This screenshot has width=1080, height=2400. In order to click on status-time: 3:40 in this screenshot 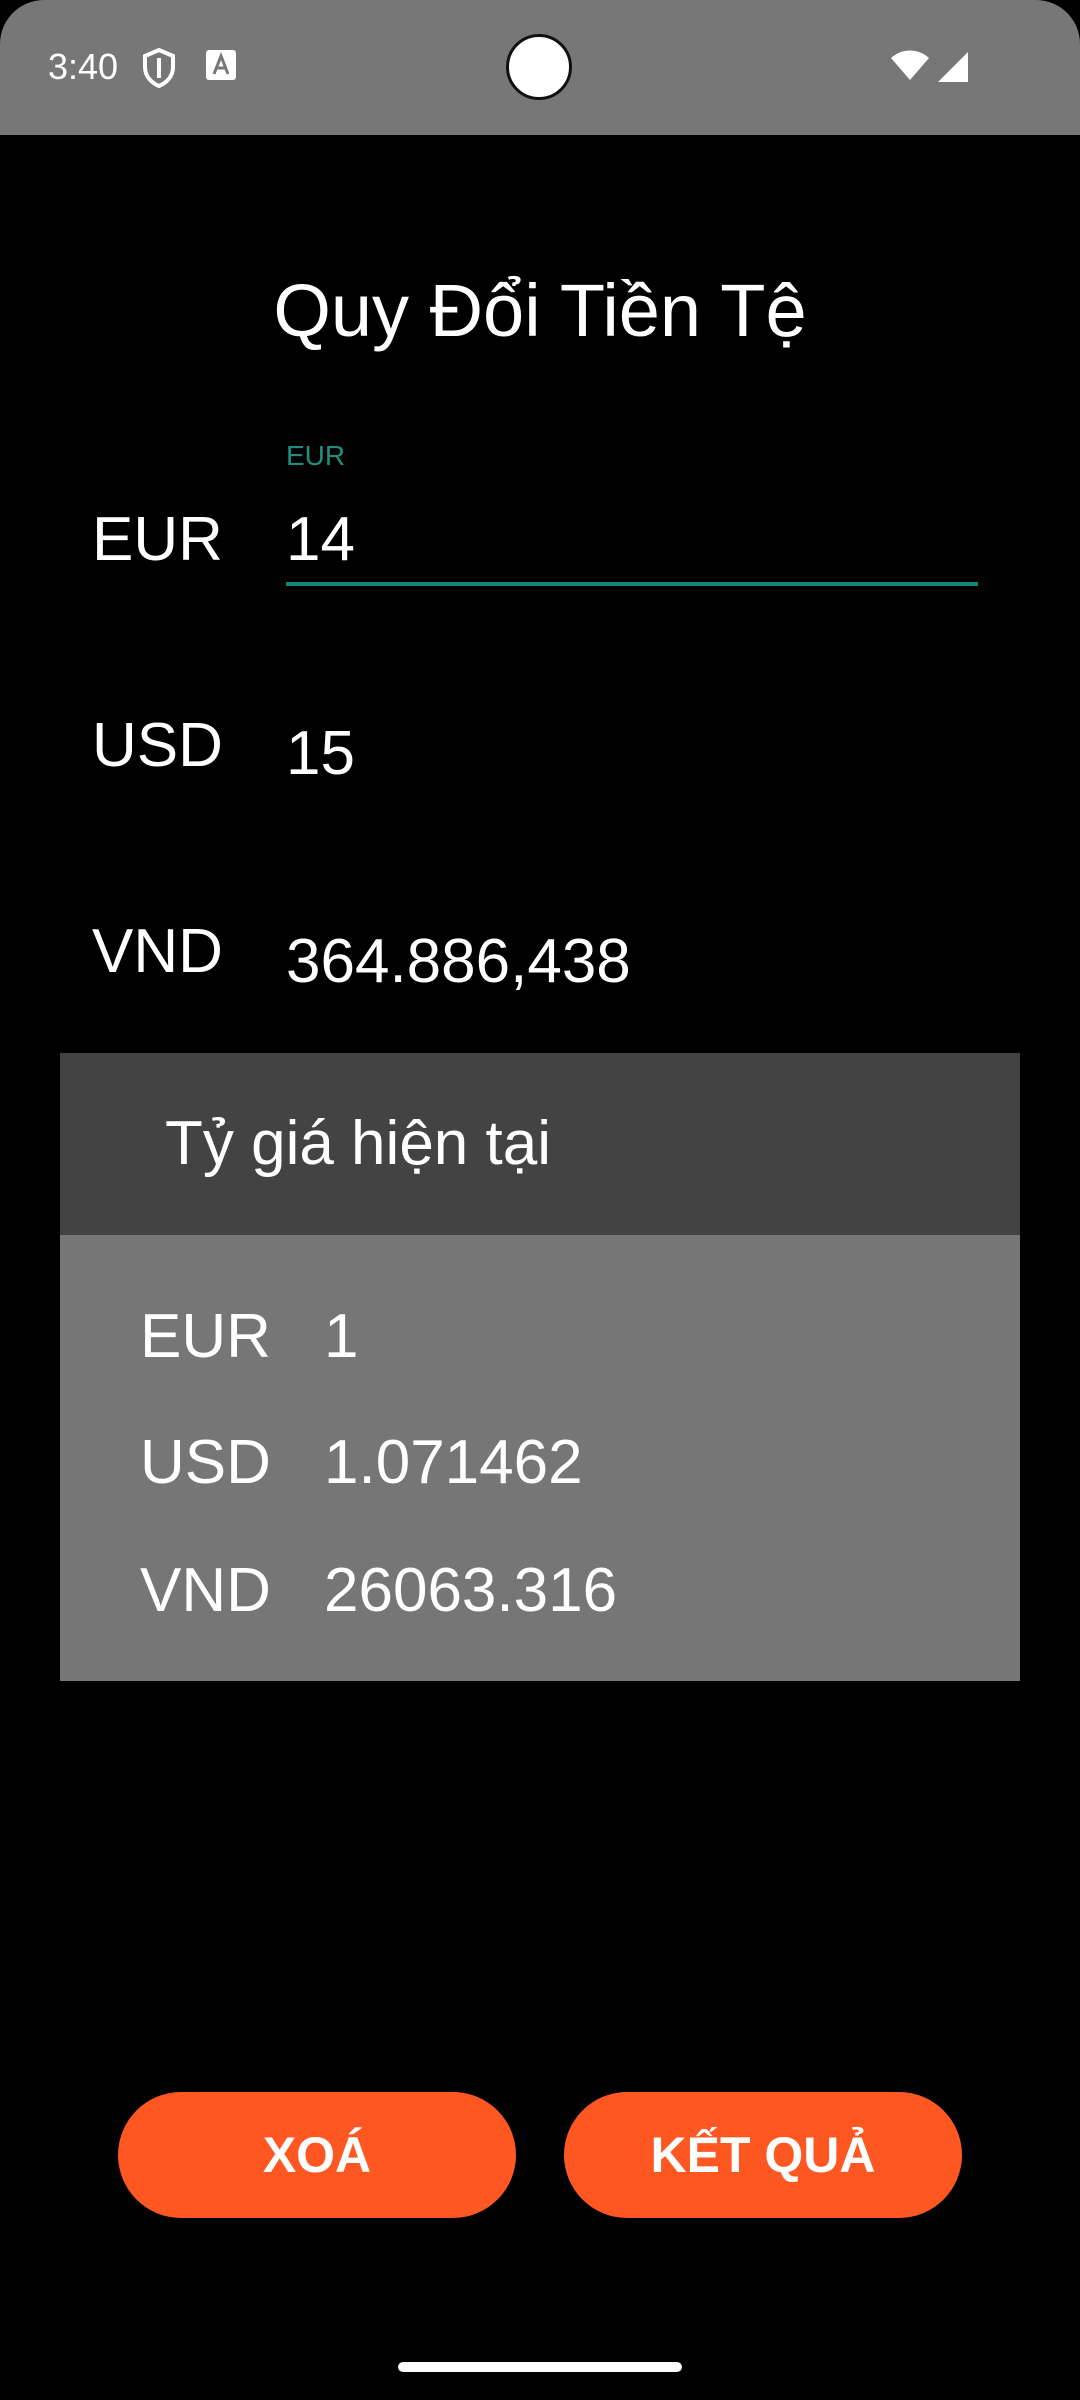, I will do `click(83, 66)`.